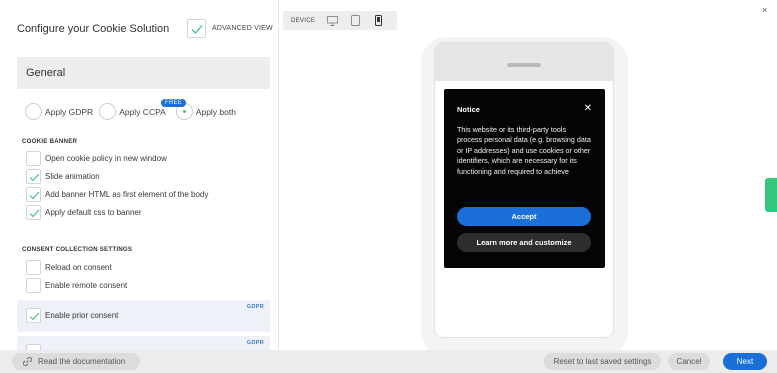 This screenshot has width=777, height=373. I want to click on option-reload-on-consent: Reload on consent, so click(69, 267).